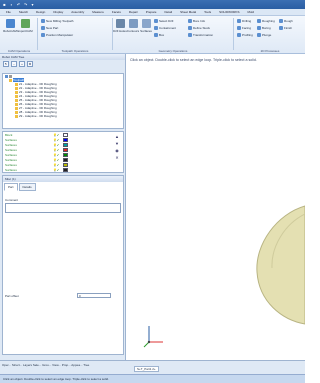  What do you see at coordinates (75, 51) in the screenshot?
I see `toolpath-label: Toolpath Operations` at bounding box center [75, 51].